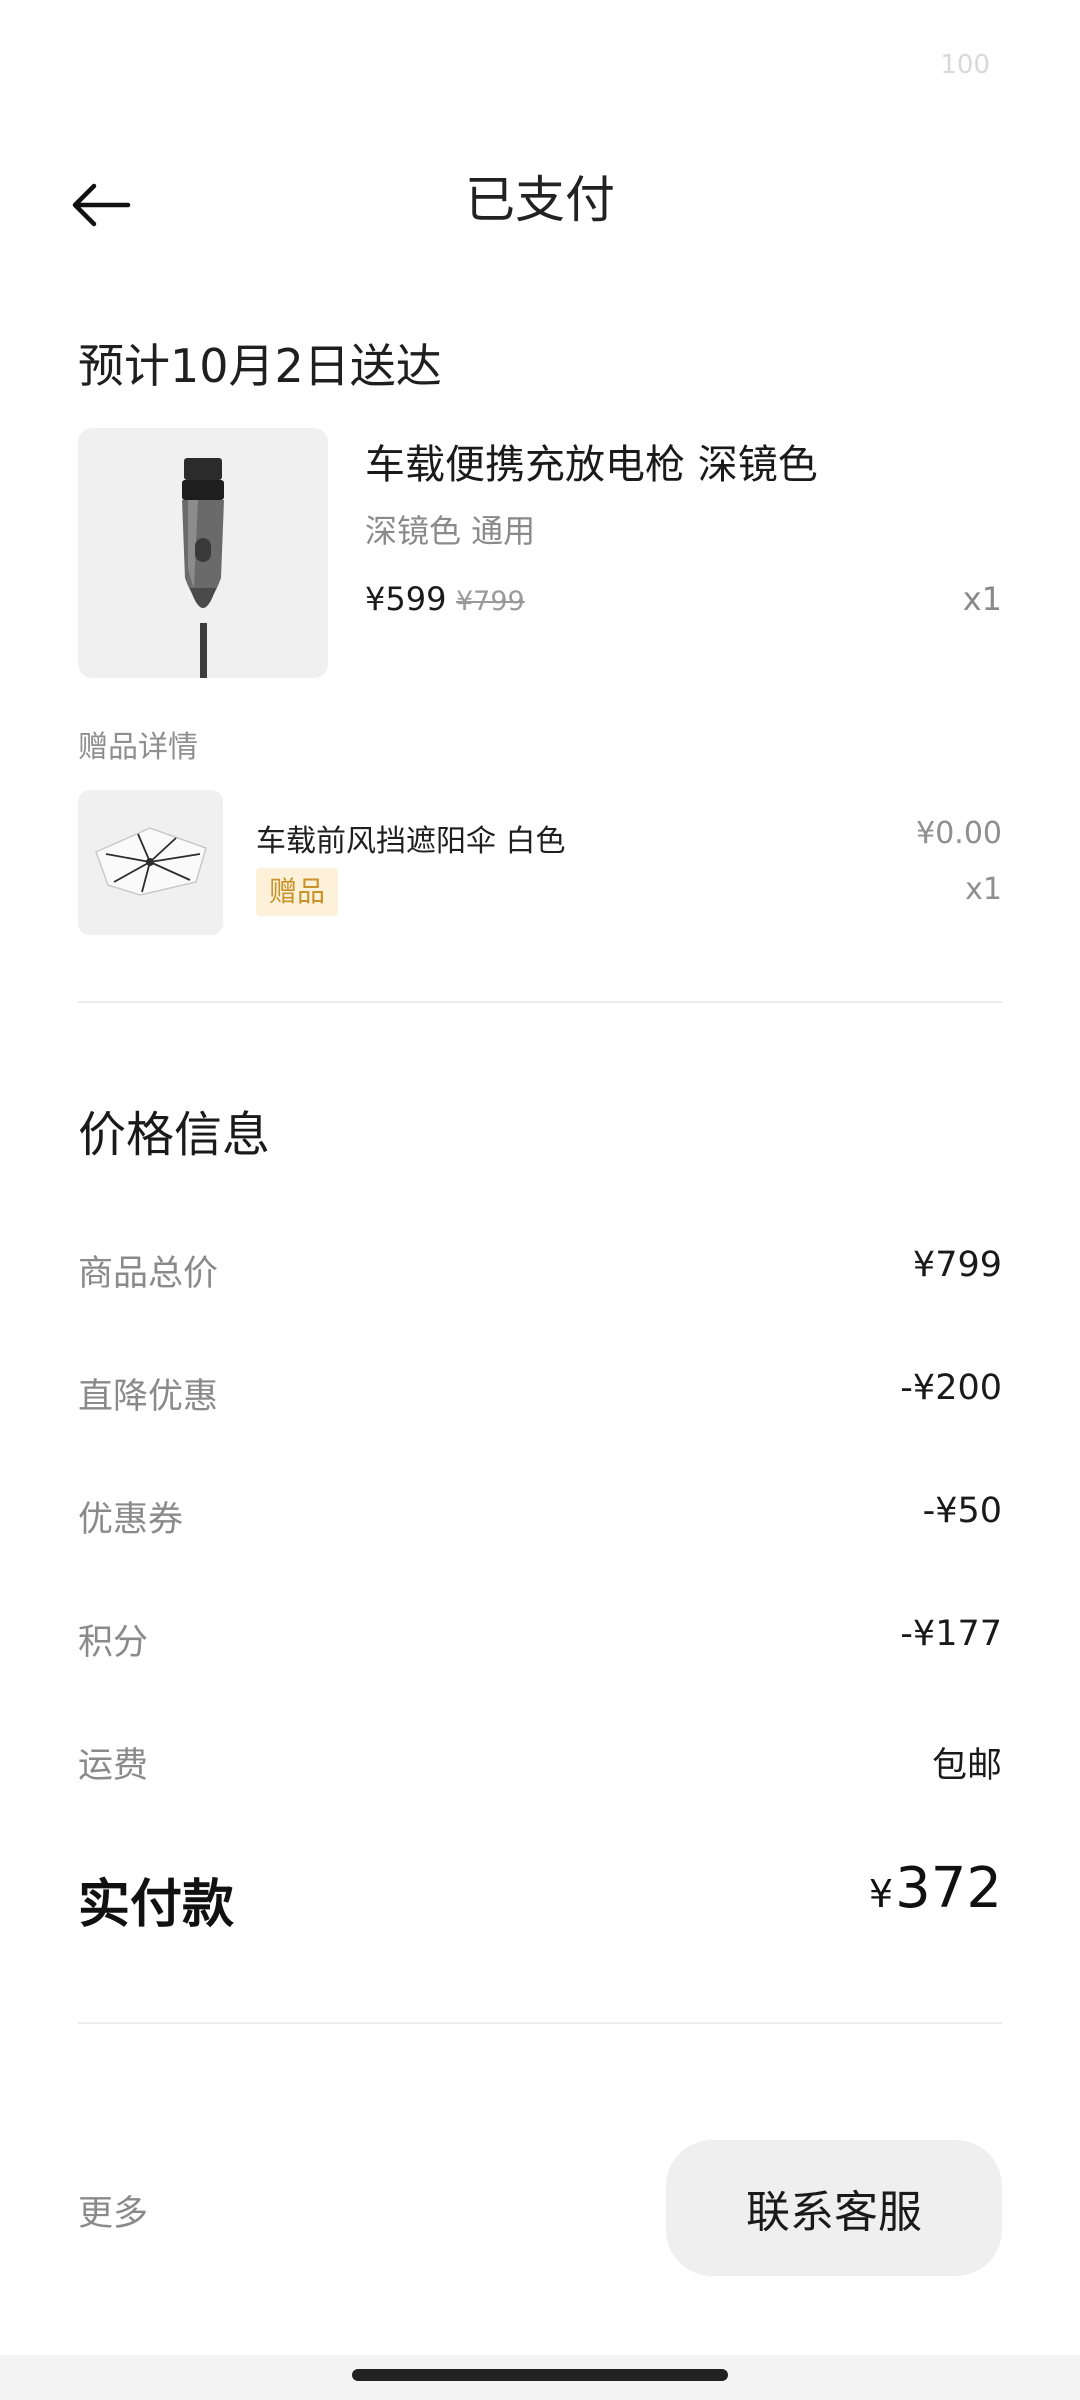 The height and width of the screenshot is (2400, 1080). I want to click on product-original-price: ¥799, so click(490, 601).